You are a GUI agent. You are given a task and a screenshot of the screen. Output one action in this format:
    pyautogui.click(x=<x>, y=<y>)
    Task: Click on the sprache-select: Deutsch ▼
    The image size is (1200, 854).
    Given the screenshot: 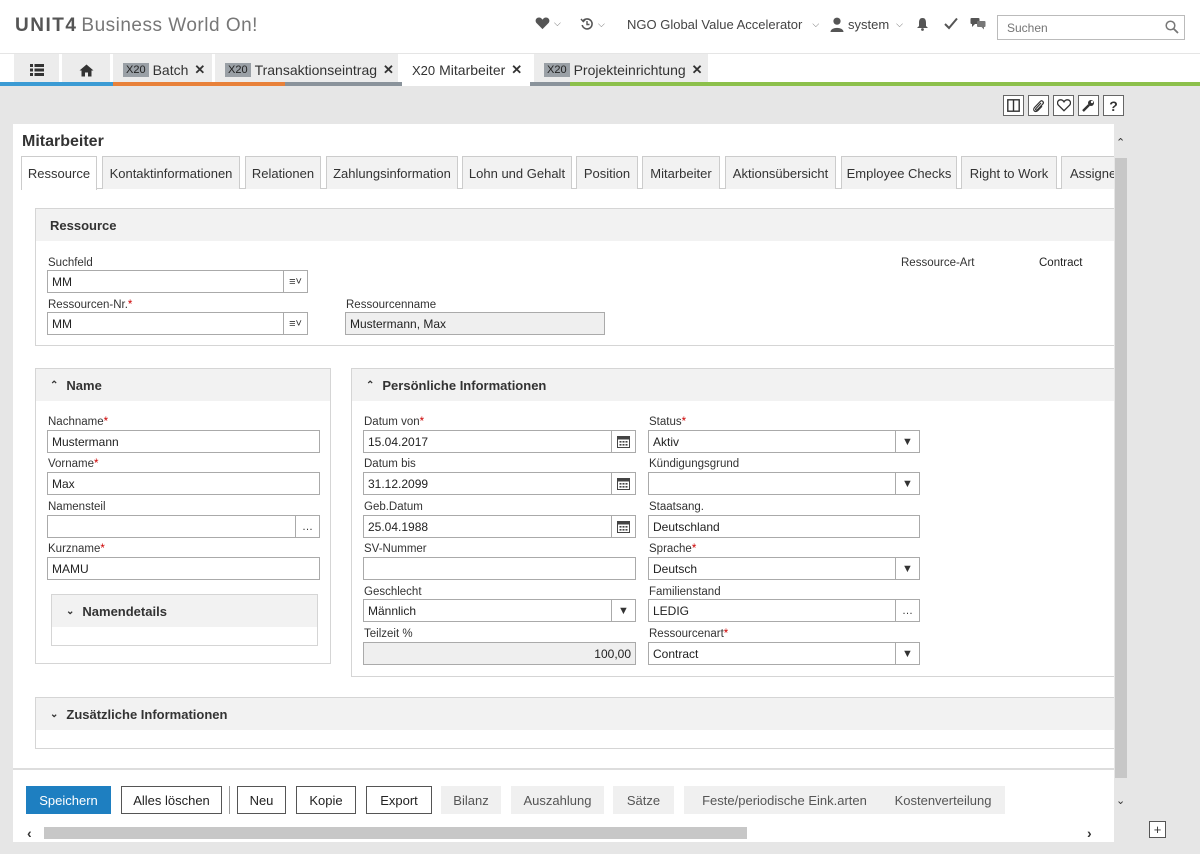 What is the action you would take?
    pyautogui.click(x=784, y=568)
    